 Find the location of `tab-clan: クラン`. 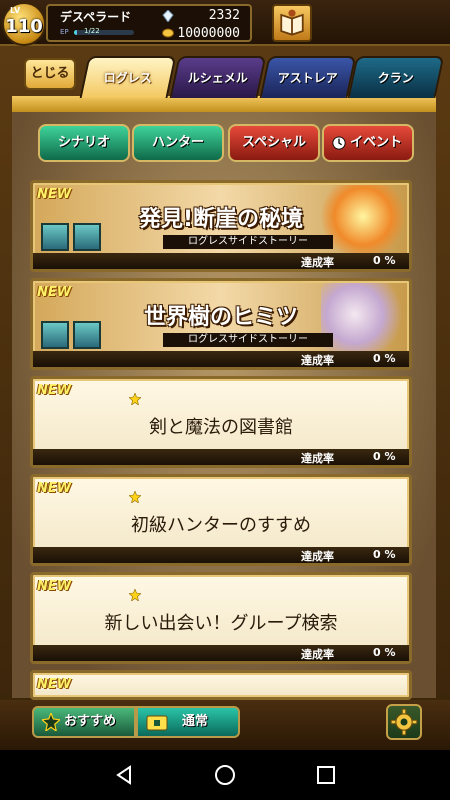

tab-clan: クラン is located at coordinates (396, 77).